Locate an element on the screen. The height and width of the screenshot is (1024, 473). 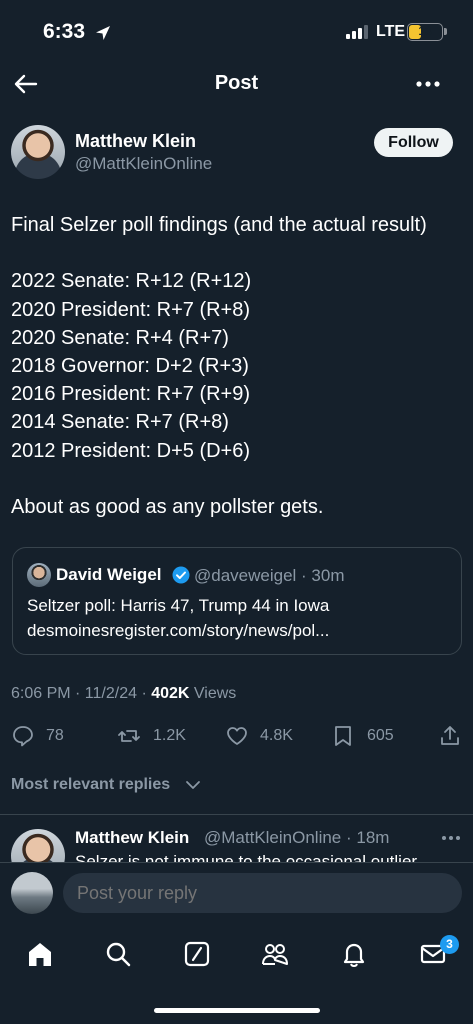
follow-button: Follow is located at coordinates (413, 142).